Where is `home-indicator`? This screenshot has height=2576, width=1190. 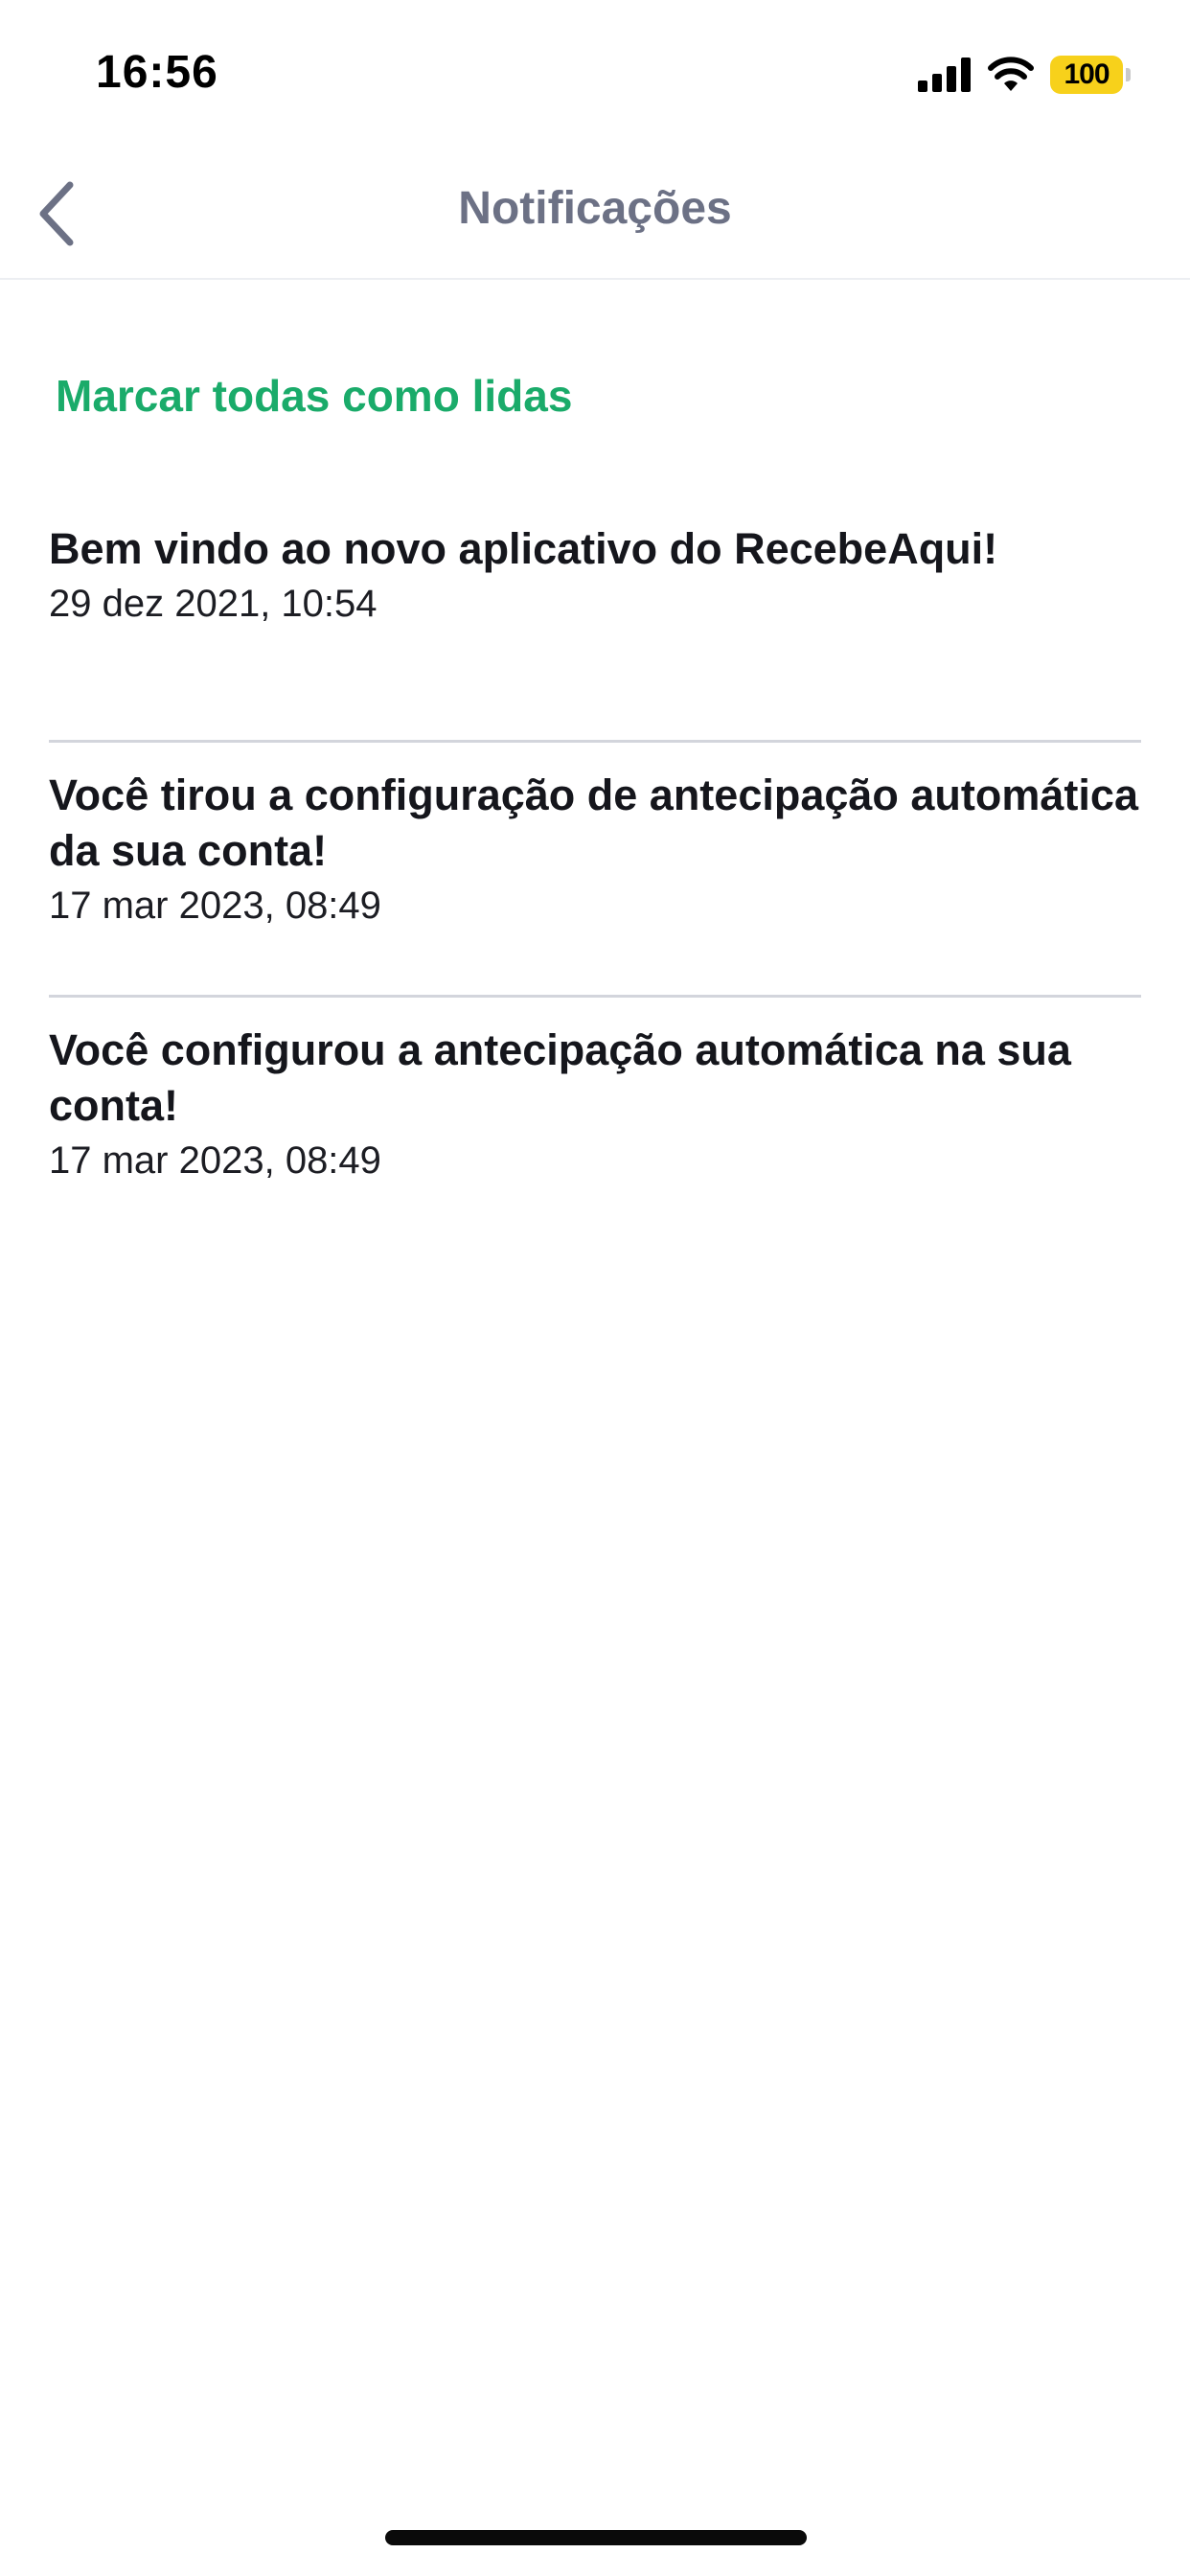
home-indicator is located at coordinates (596, 2537).